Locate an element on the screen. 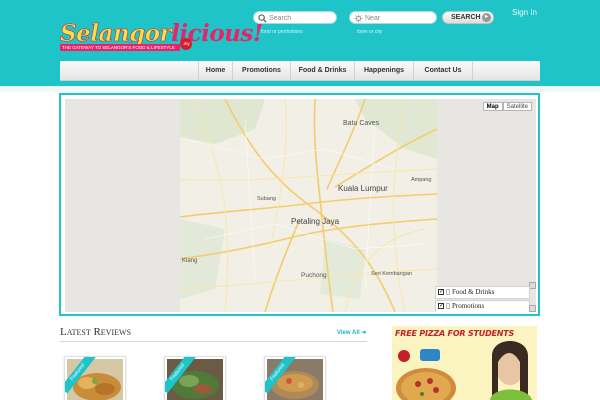 This screenshot has width=600, height=400. map-corner-icon is located at coordinates (532, 285).